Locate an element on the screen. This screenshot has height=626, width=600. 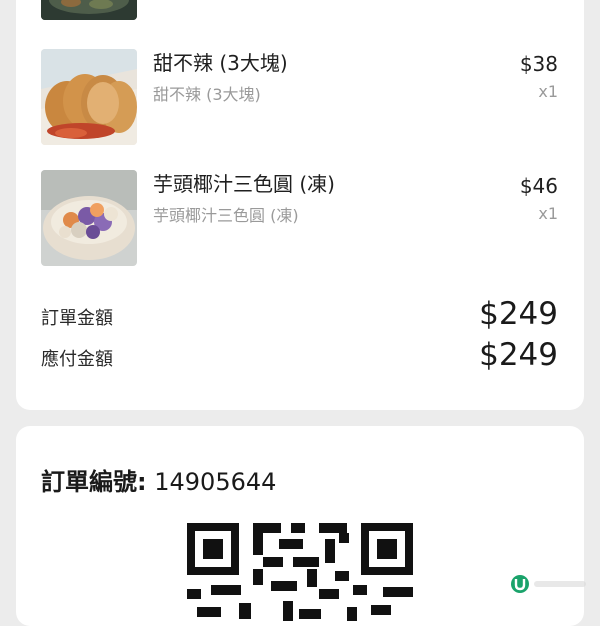
qr-code-icon is located at coordinates (300, 572).